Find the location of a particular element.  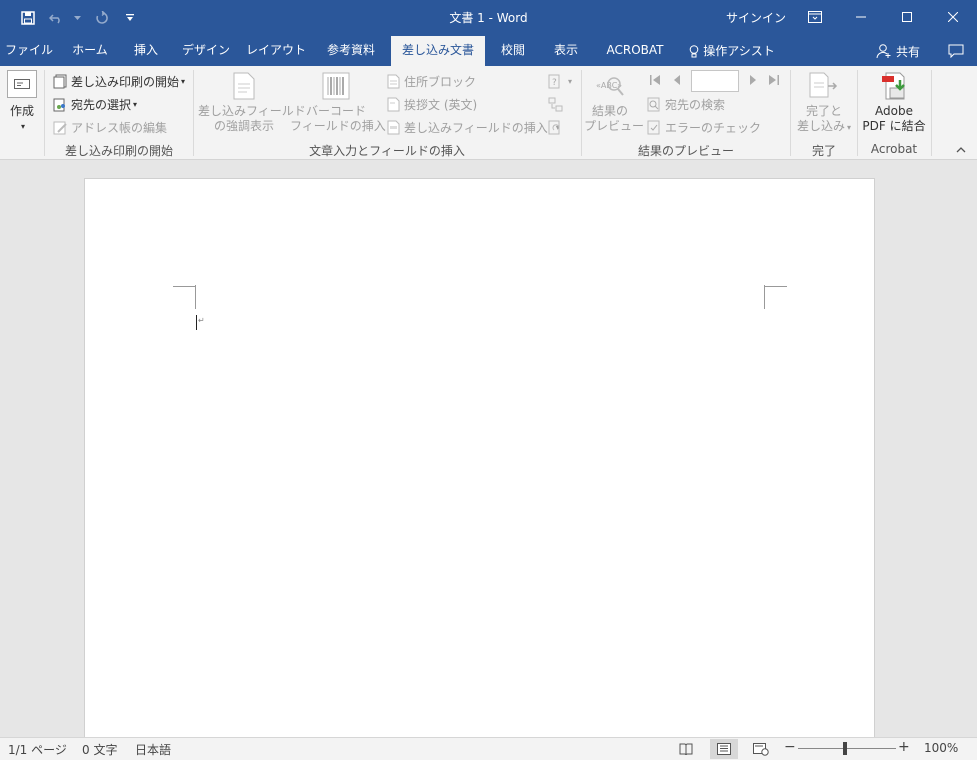

tell-me-label: 操作アシスト is located at coordinates (739, 51).